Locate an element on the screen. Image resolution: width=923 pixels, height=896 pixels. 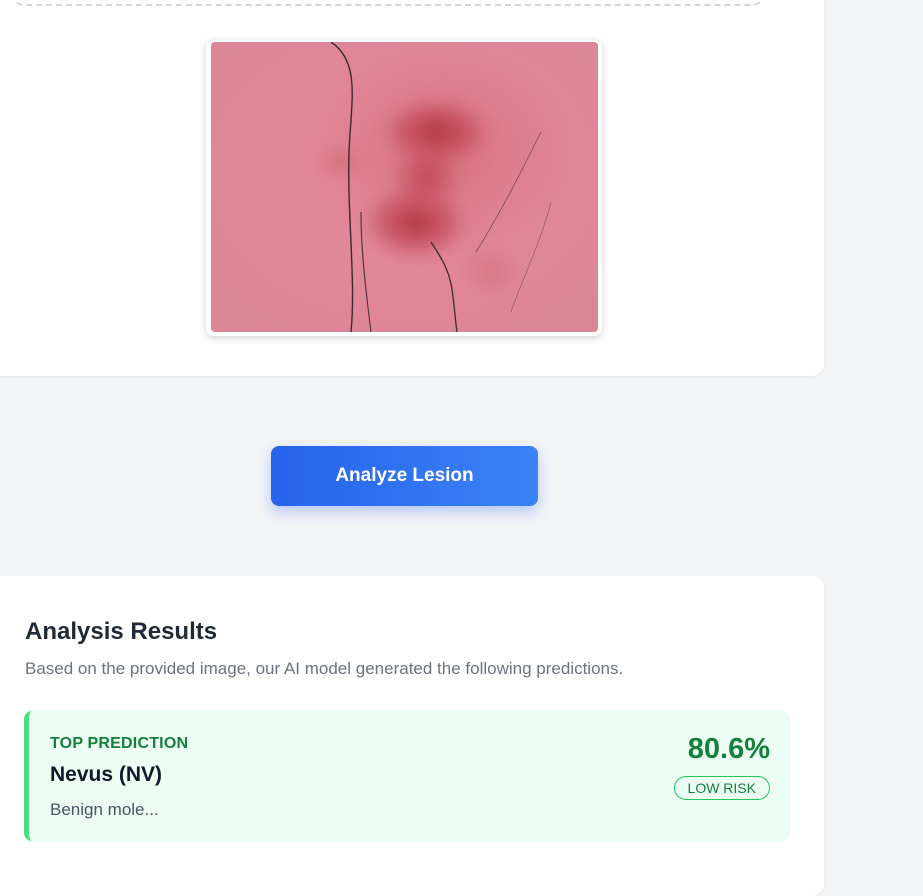
top-prediction-label: TOP PREDICTION is located at coordinates (119, 743).